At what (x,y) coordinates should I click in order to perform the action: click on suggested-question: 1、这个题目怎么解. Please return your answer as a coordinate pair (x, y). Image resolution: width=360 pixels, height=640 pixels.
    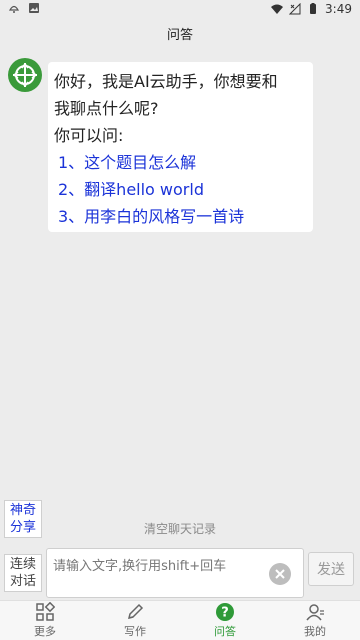
    Looking at the image, I should click on (180, 162).